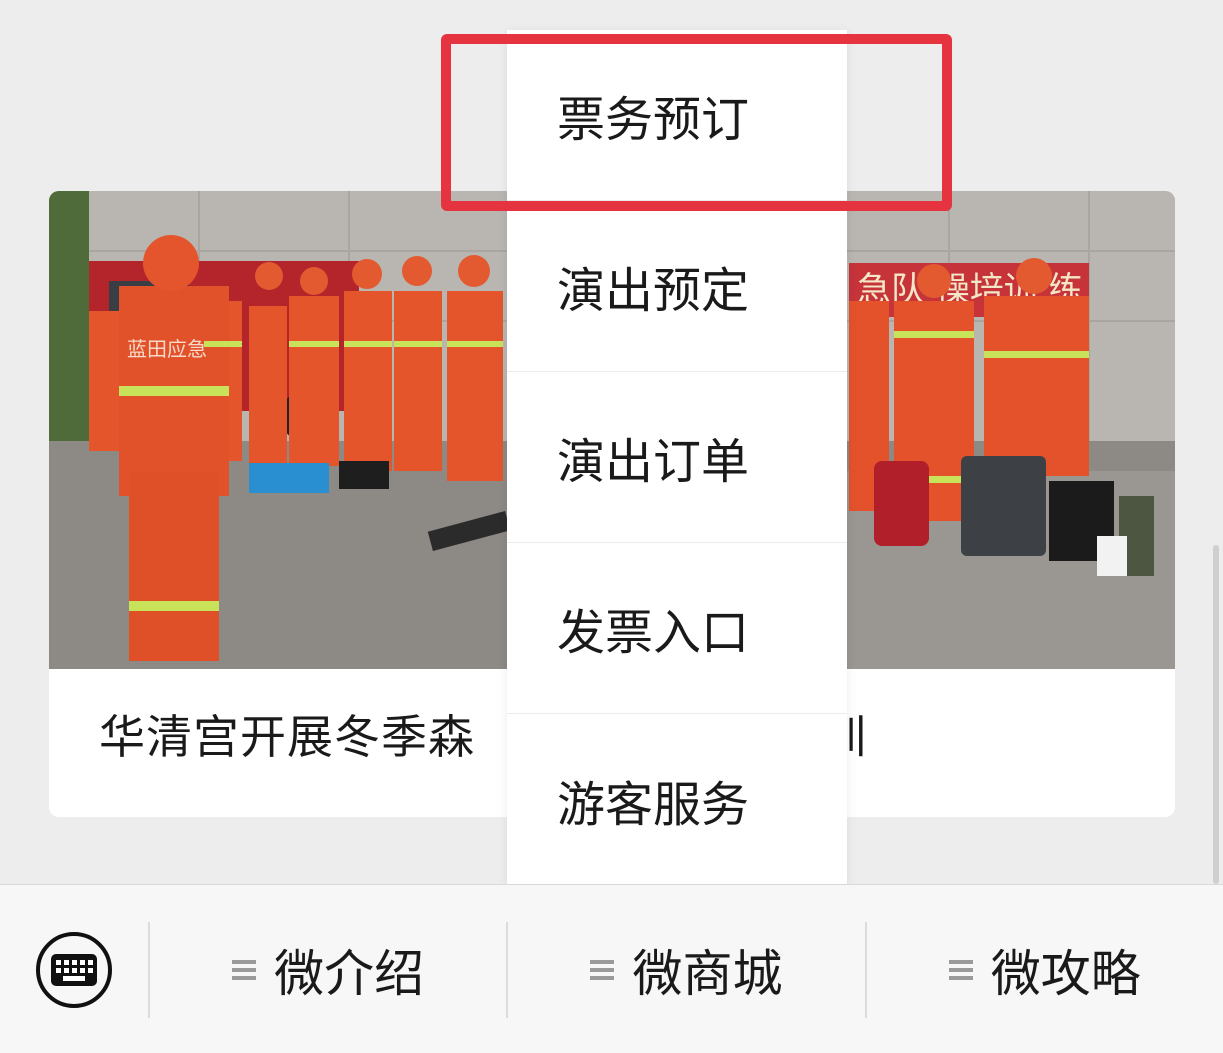 The height and width of the screenshot is (1053, 1223). I want to click on keyboard-icon, so click(74, 969).